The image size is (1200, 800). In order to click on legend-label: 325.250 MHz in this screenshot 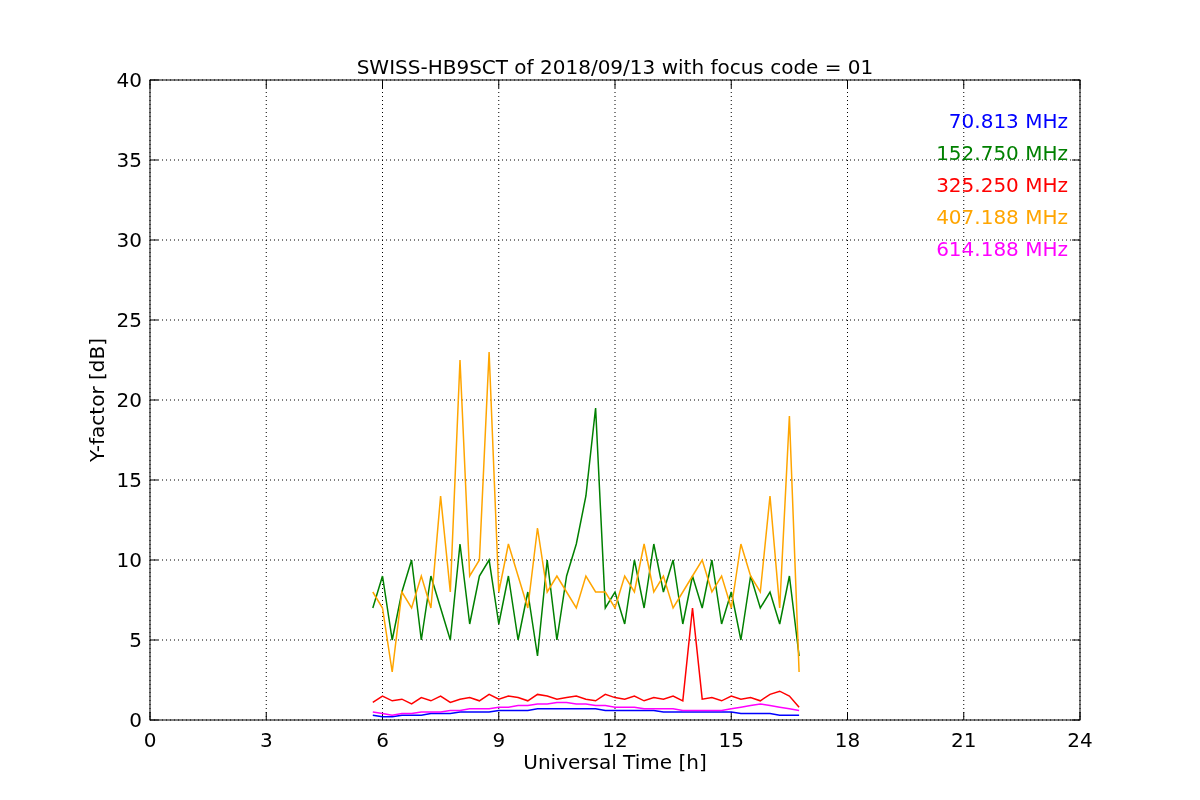, I will do `click(1002, 185)`.